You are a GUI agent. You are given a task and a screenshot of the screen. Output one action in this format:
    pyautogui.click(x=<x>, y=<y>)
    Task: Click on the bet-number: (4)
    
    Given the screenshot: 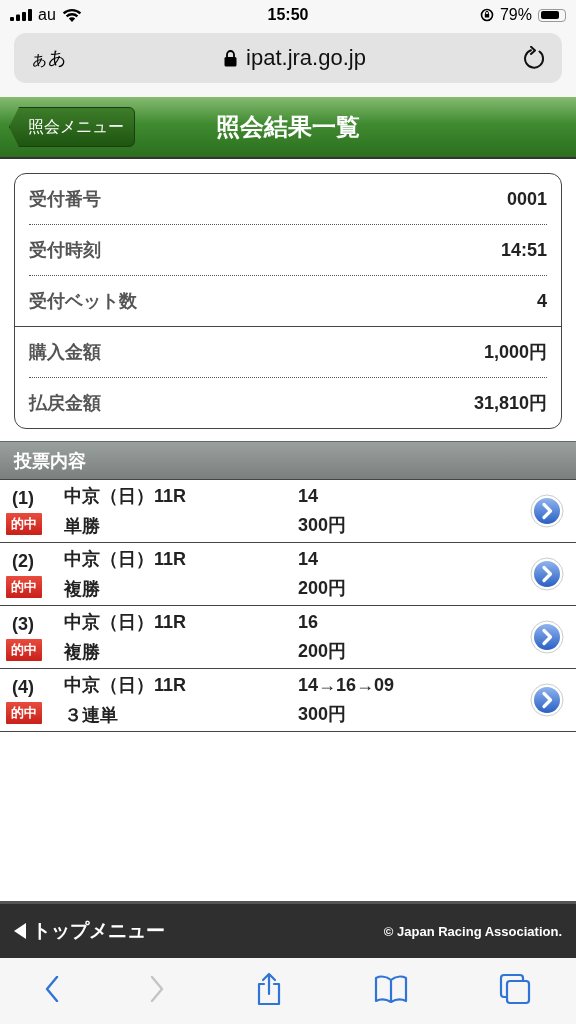 What is the action you would take?
    pyautogui.click(x=22, y=687)
    